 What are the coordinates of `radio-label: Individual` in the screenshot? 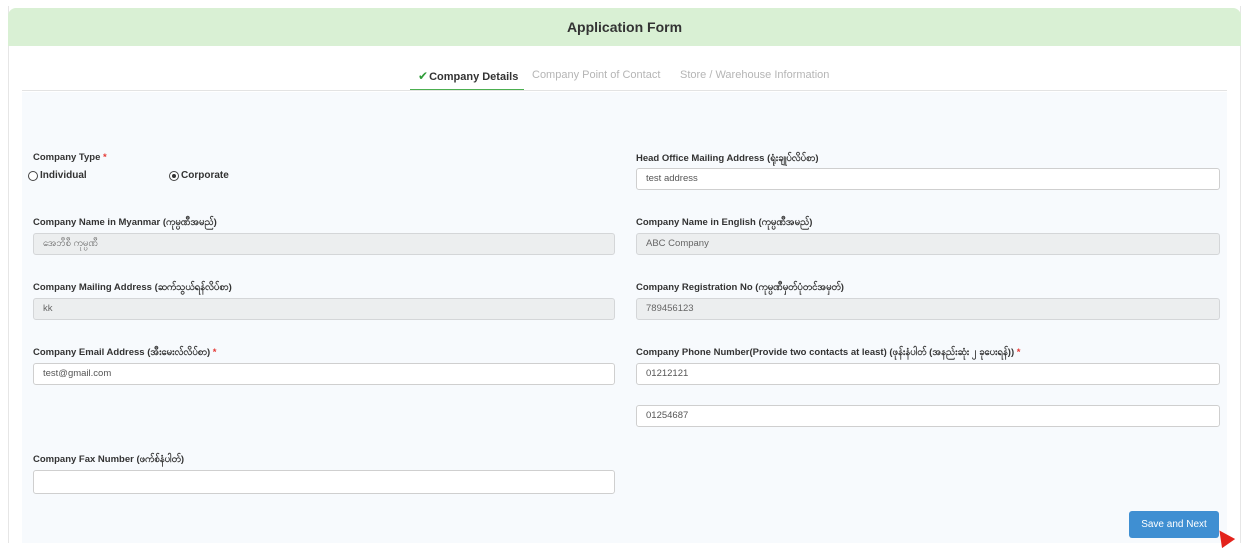 It's located at (63, 175).